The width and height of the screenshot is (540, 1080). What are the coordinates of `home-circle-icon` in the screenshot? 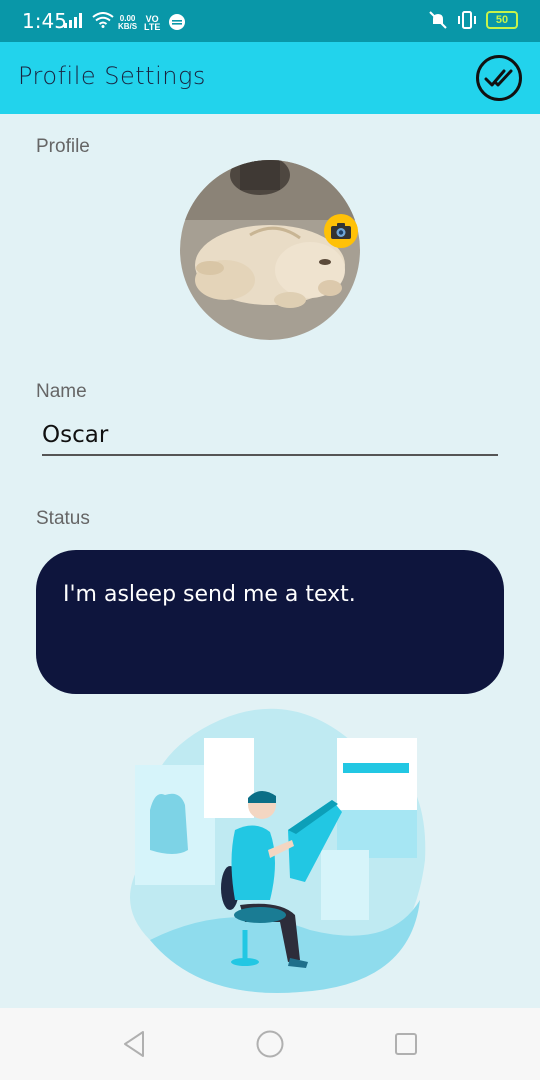 It's located at (270, 1044).